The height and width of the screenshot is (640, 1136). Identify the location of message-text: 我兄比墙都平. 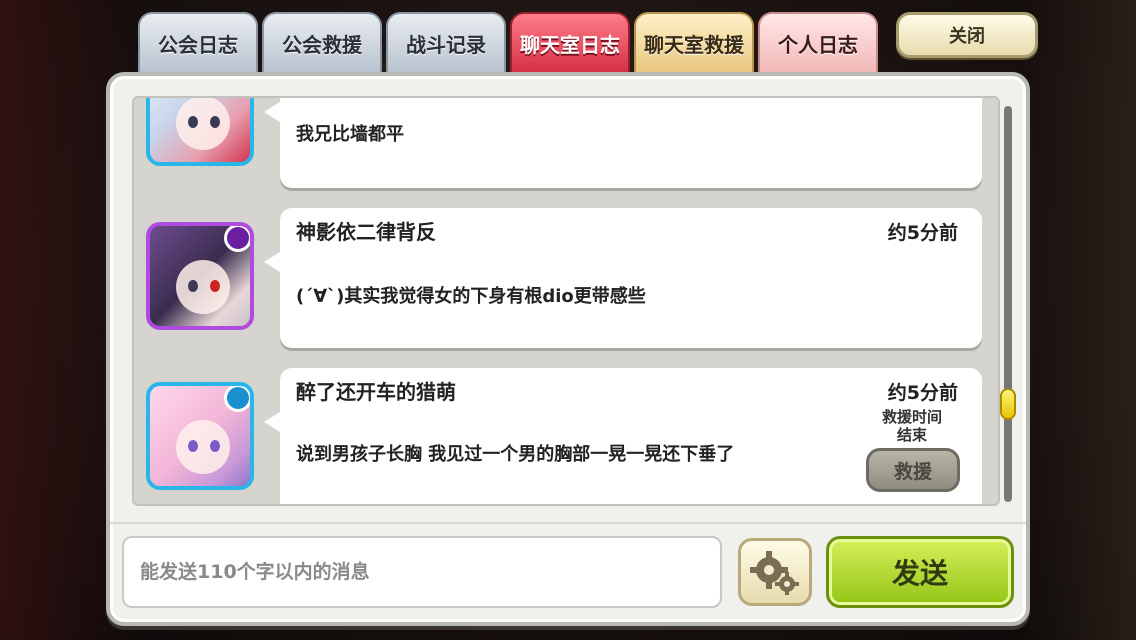
(350, 134).